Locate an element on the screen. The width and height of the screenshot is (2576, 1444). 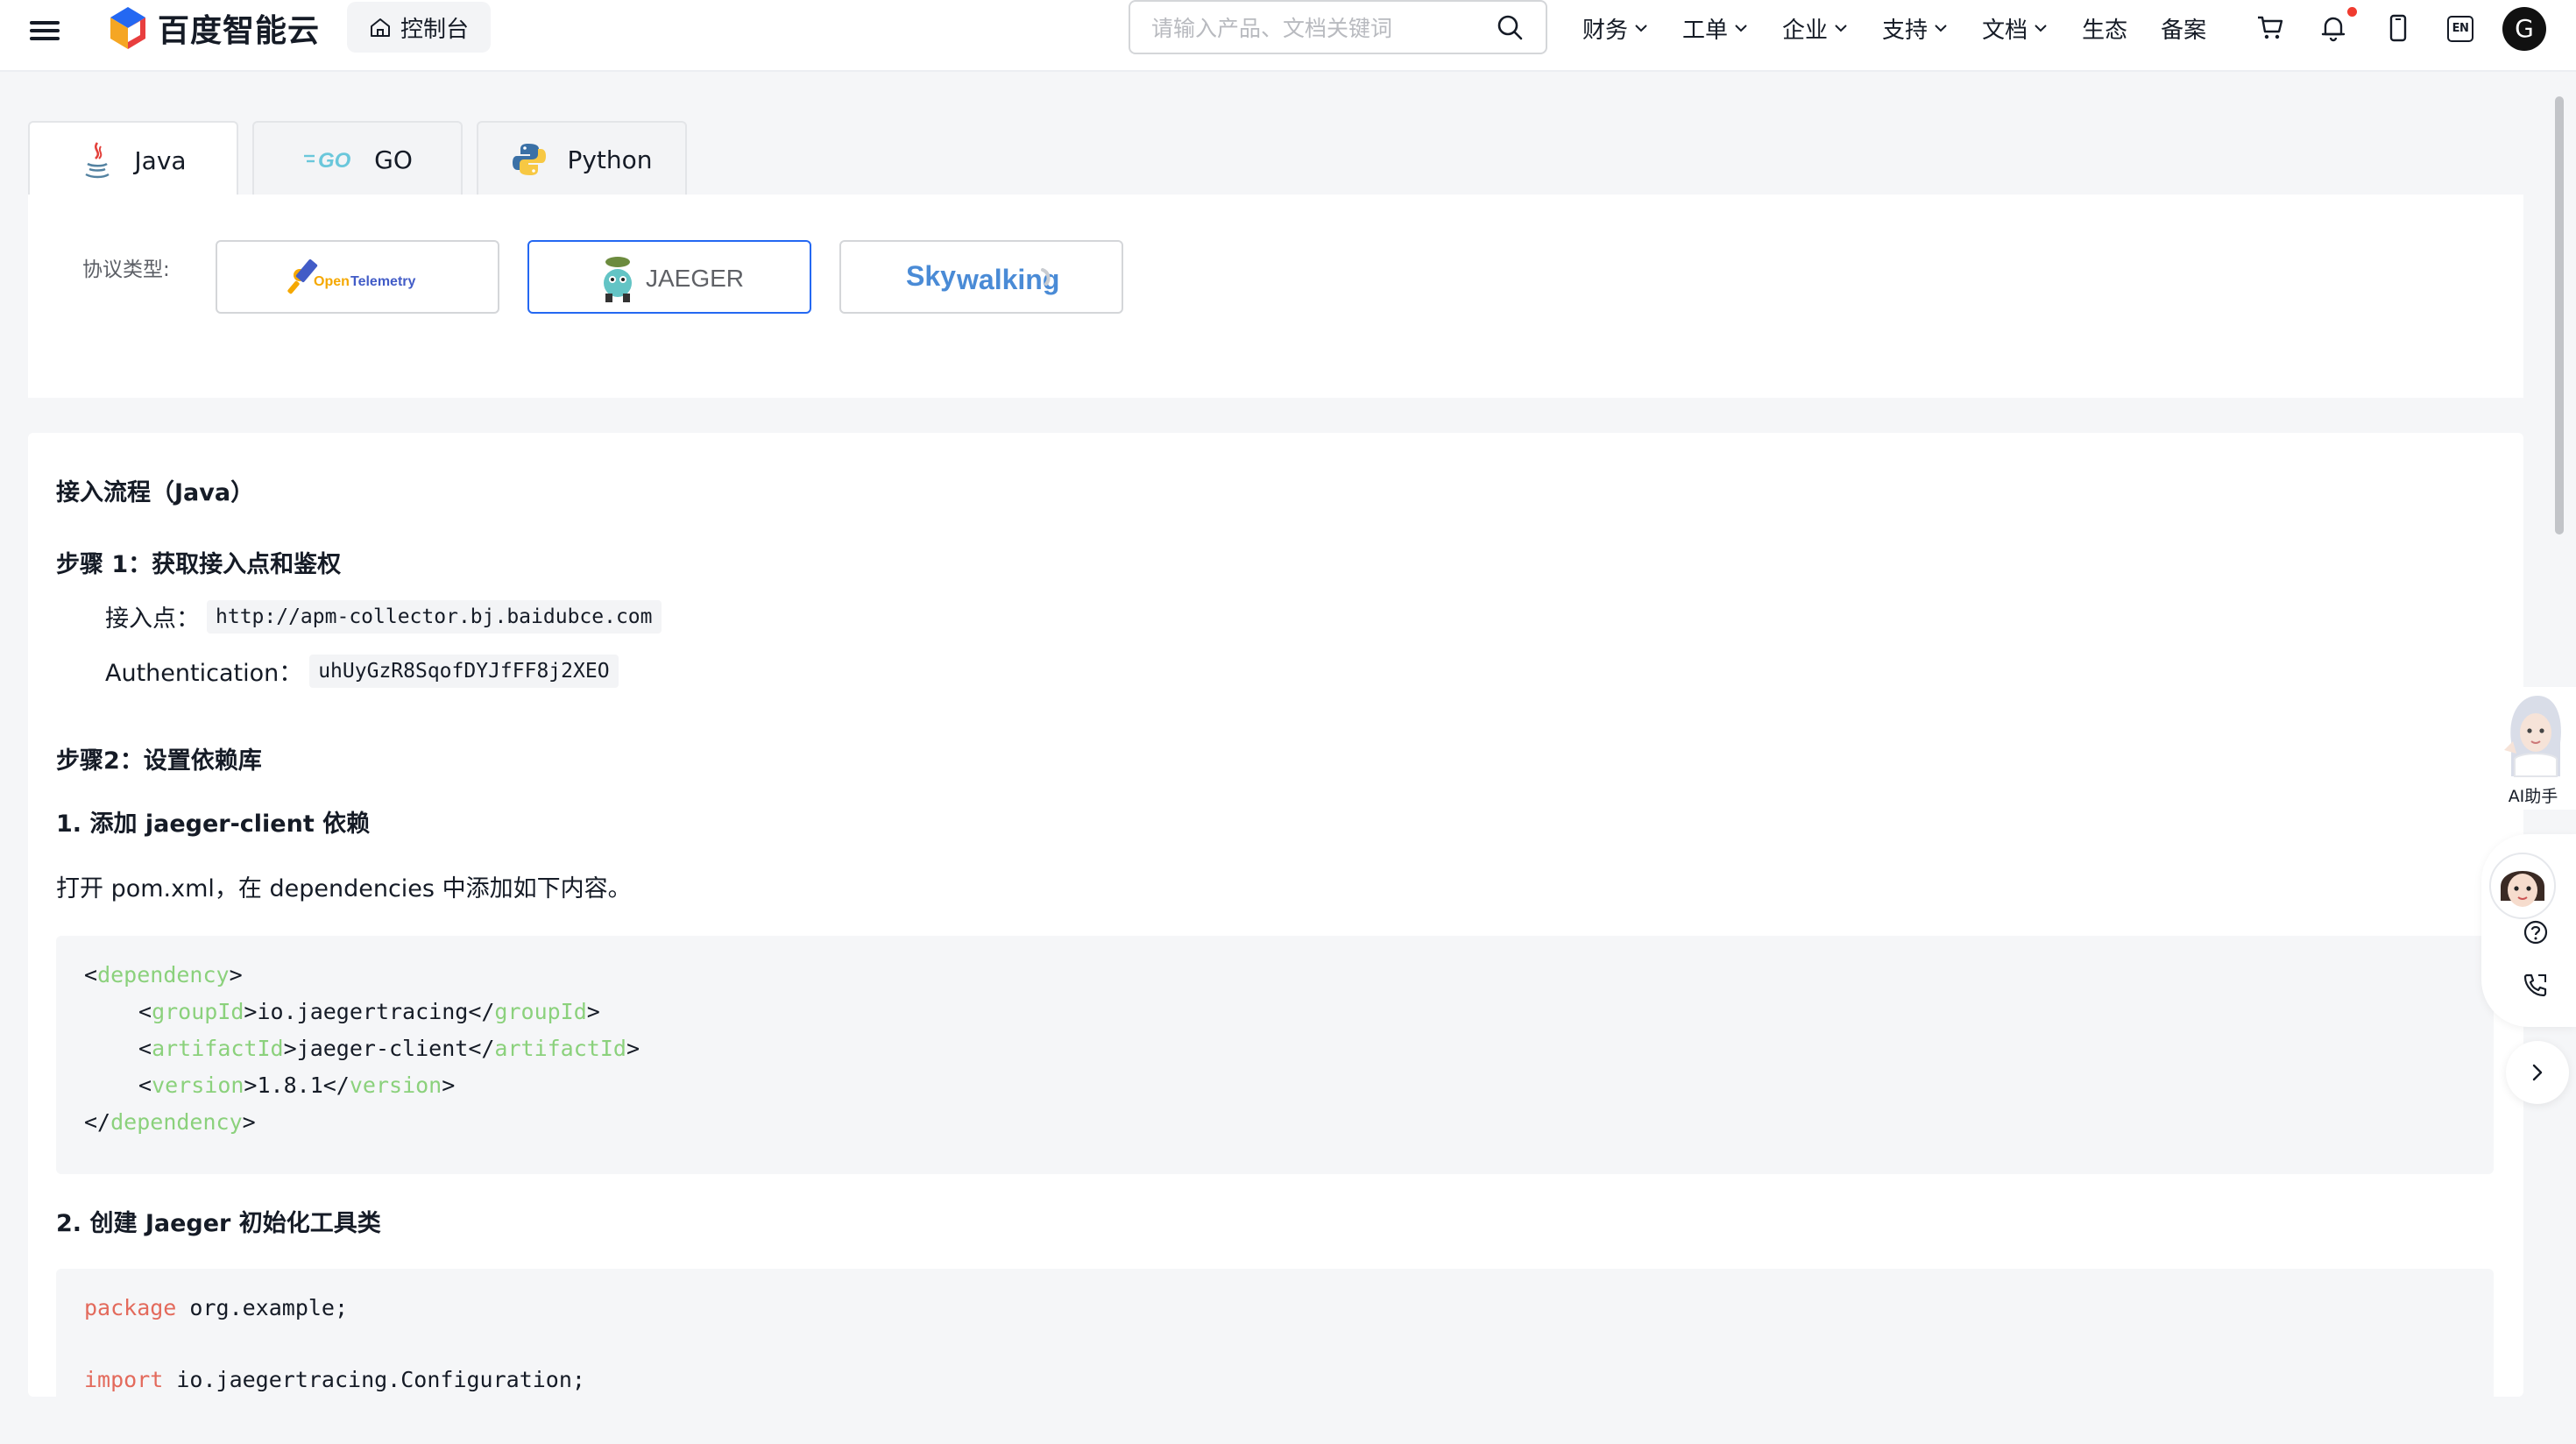
code-line: <version>1.8.1</version> is located at coordinates (297, 1085).